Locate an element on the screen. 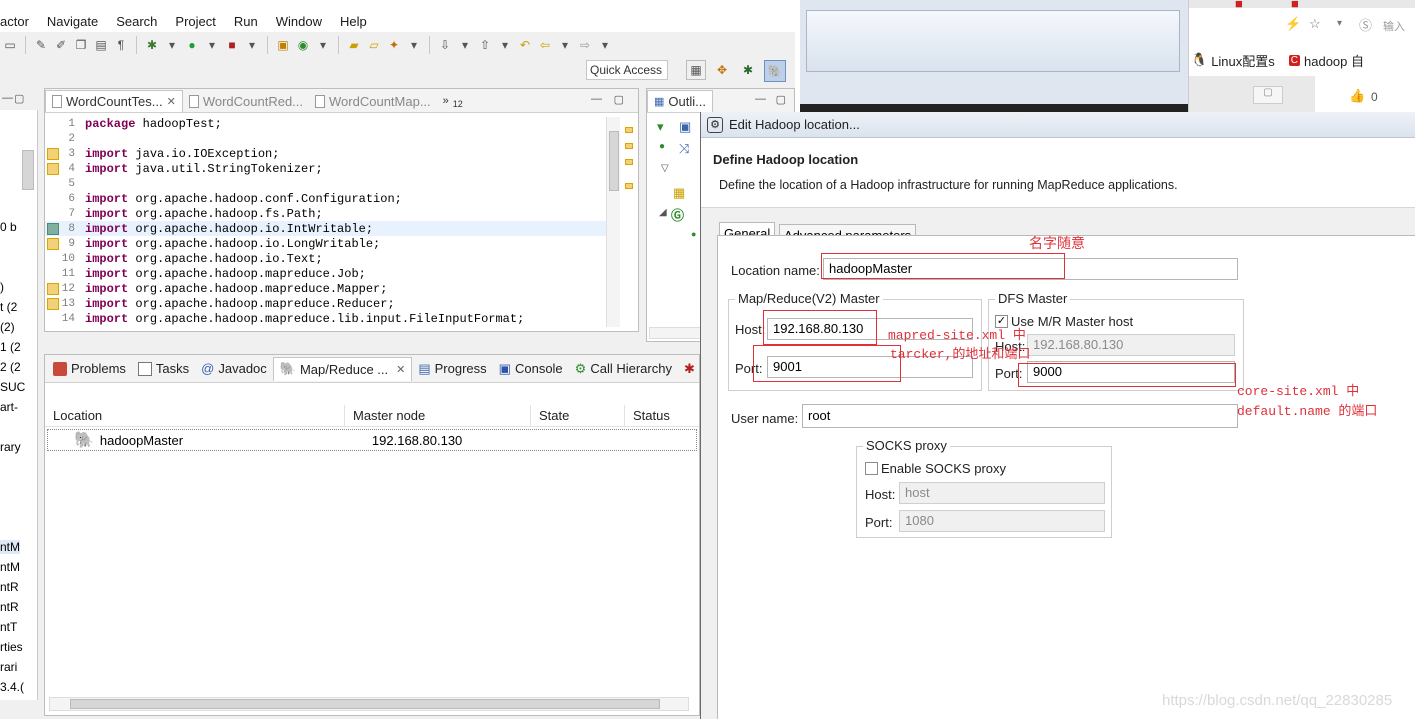  menu-help: Help is located at coordinates (353, 21).